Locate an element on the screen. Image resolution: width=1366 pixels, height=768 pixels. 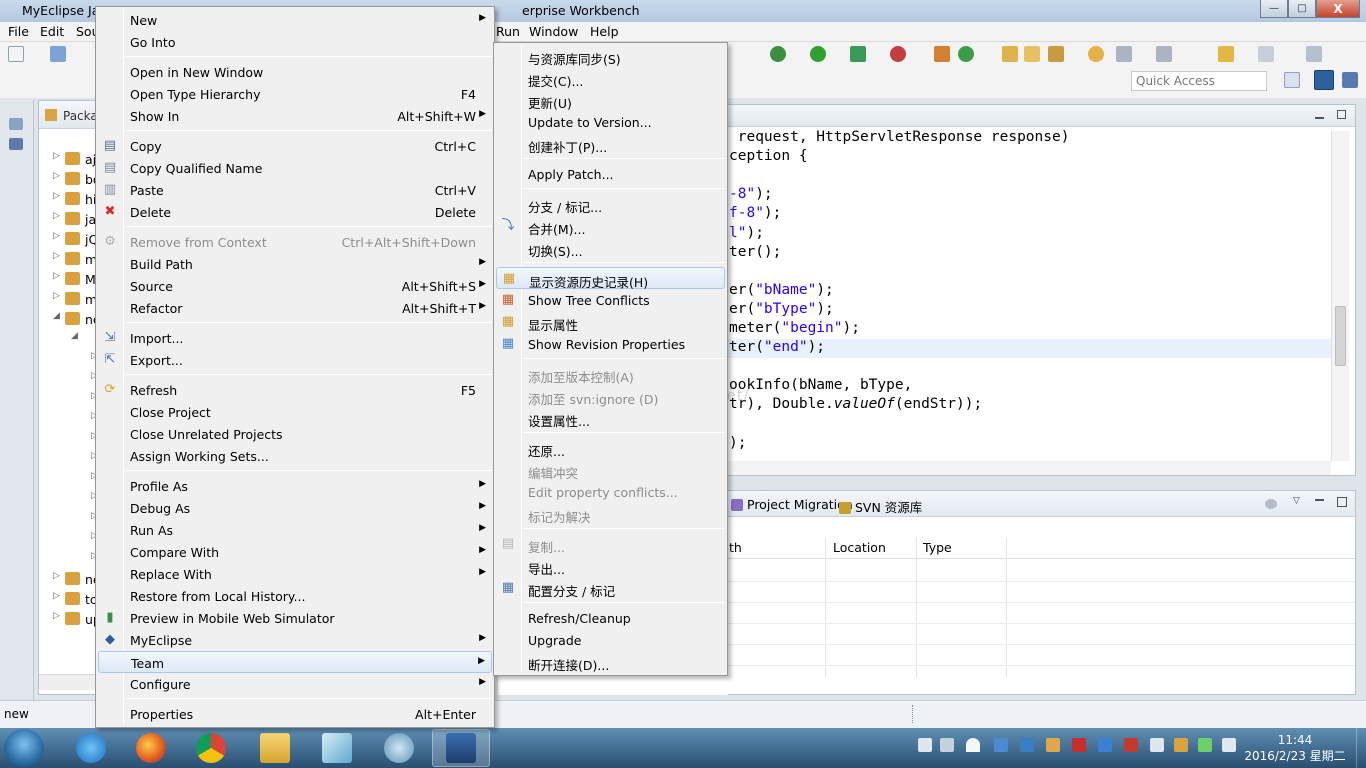
open-folder-icon is located at coordinates (1010, 54).